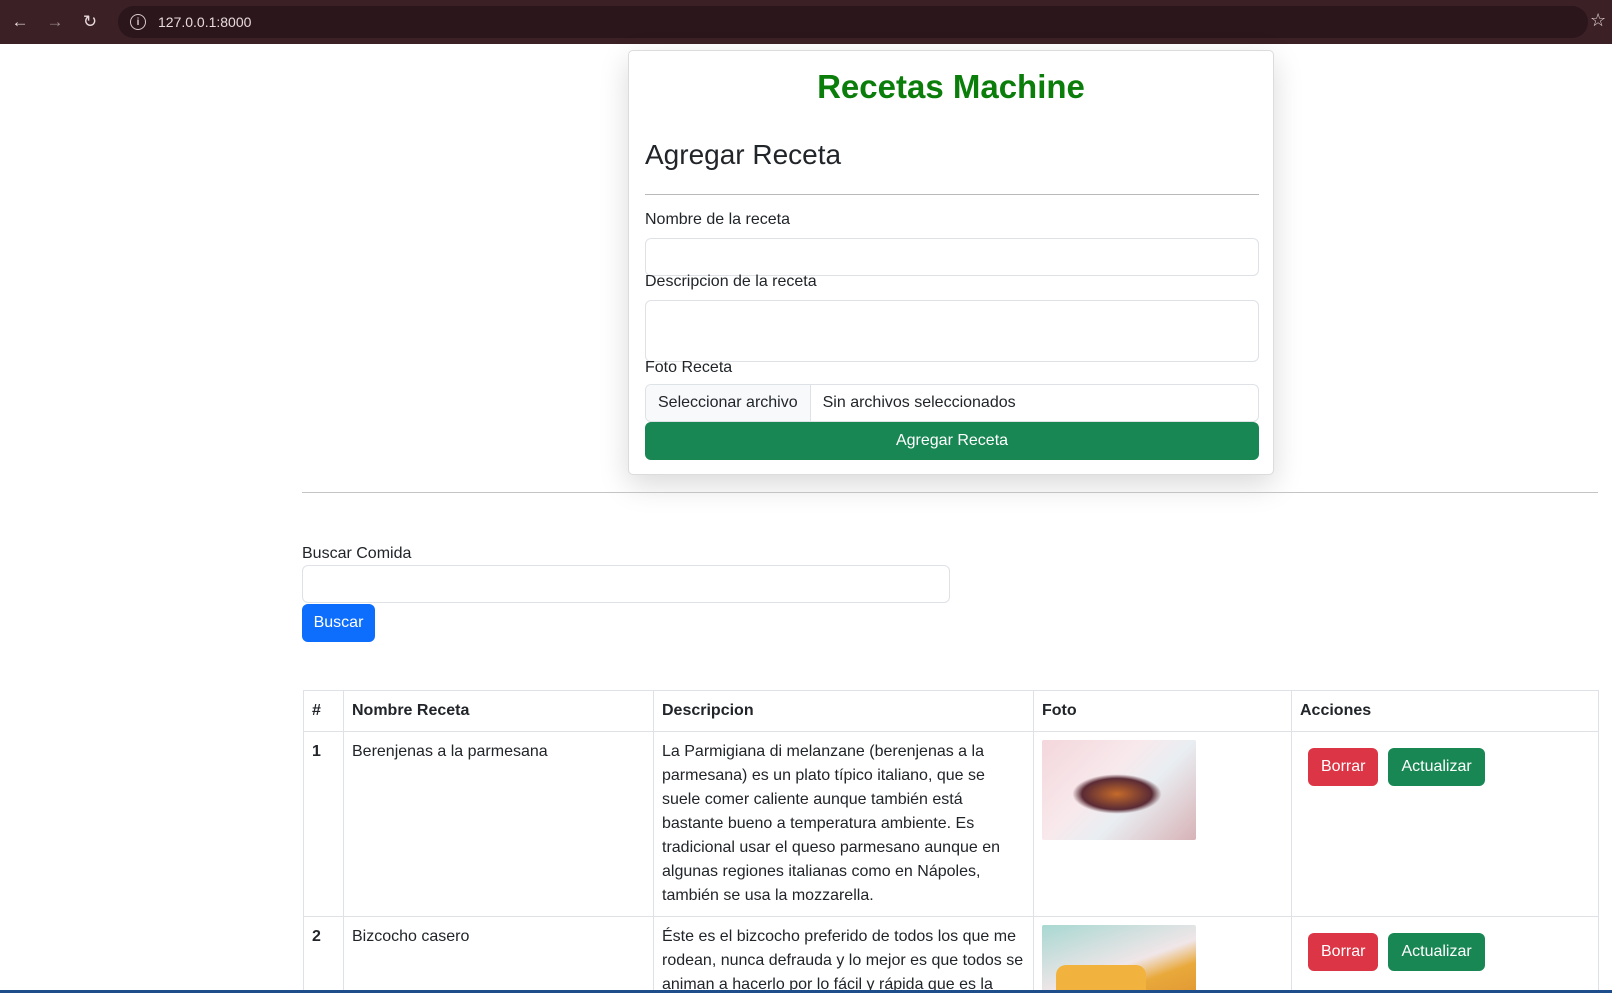 The image size is (1612, 993). I want to click on browser-toolbar: ← → ↻ i 127.0.0.1:8000 ☆, so click(806, 22).